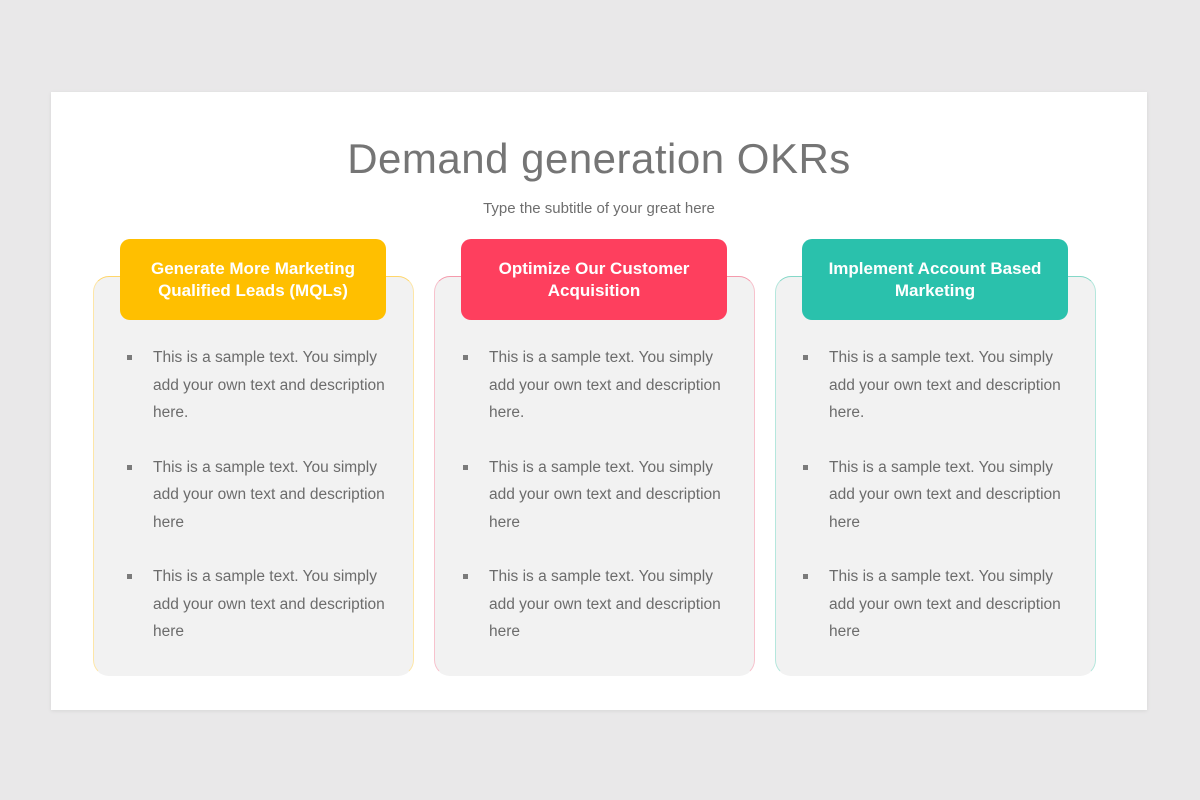  Describe the element at coordinates (599, 158) in the screenshot. I see `slide-title: Demand generation OKRs` at that location.